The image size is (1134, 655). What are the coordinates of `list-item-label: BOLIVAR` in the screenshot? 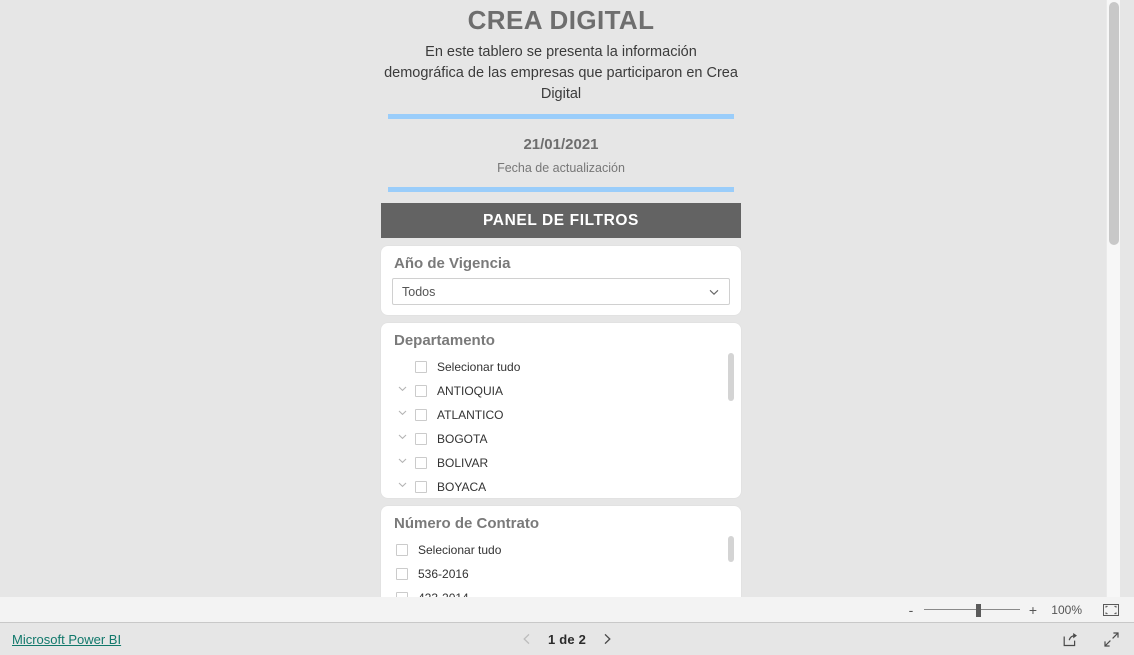 It's located at (463, 463).